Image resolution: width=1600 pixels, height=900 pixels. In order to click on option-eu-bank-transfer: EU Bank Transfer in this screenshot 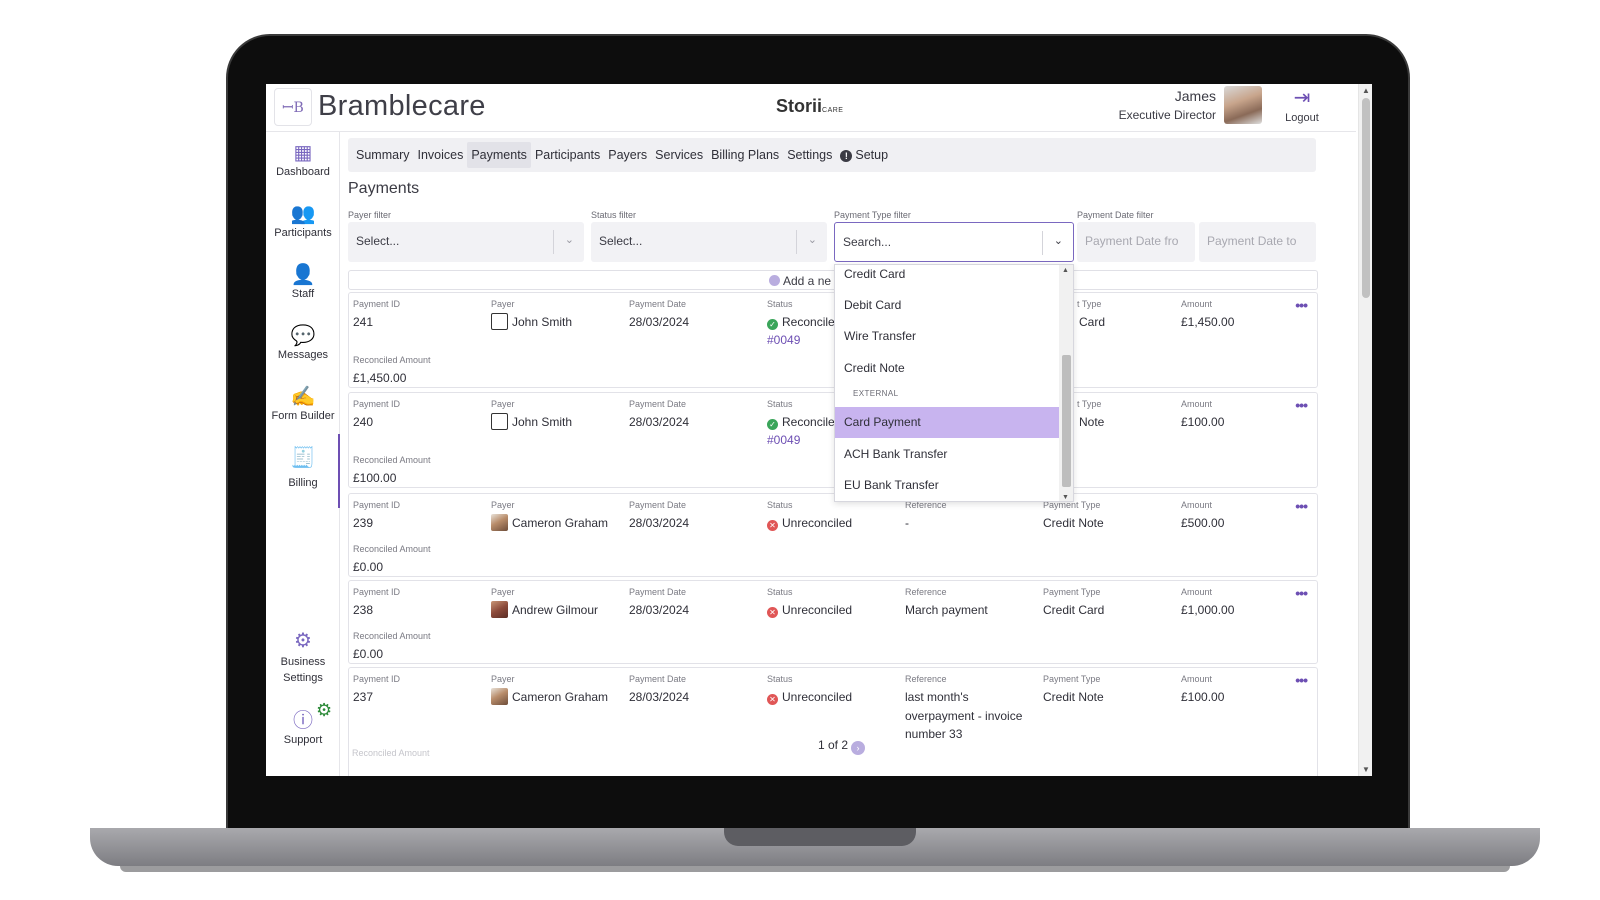, I will do `click(947, 485)`.